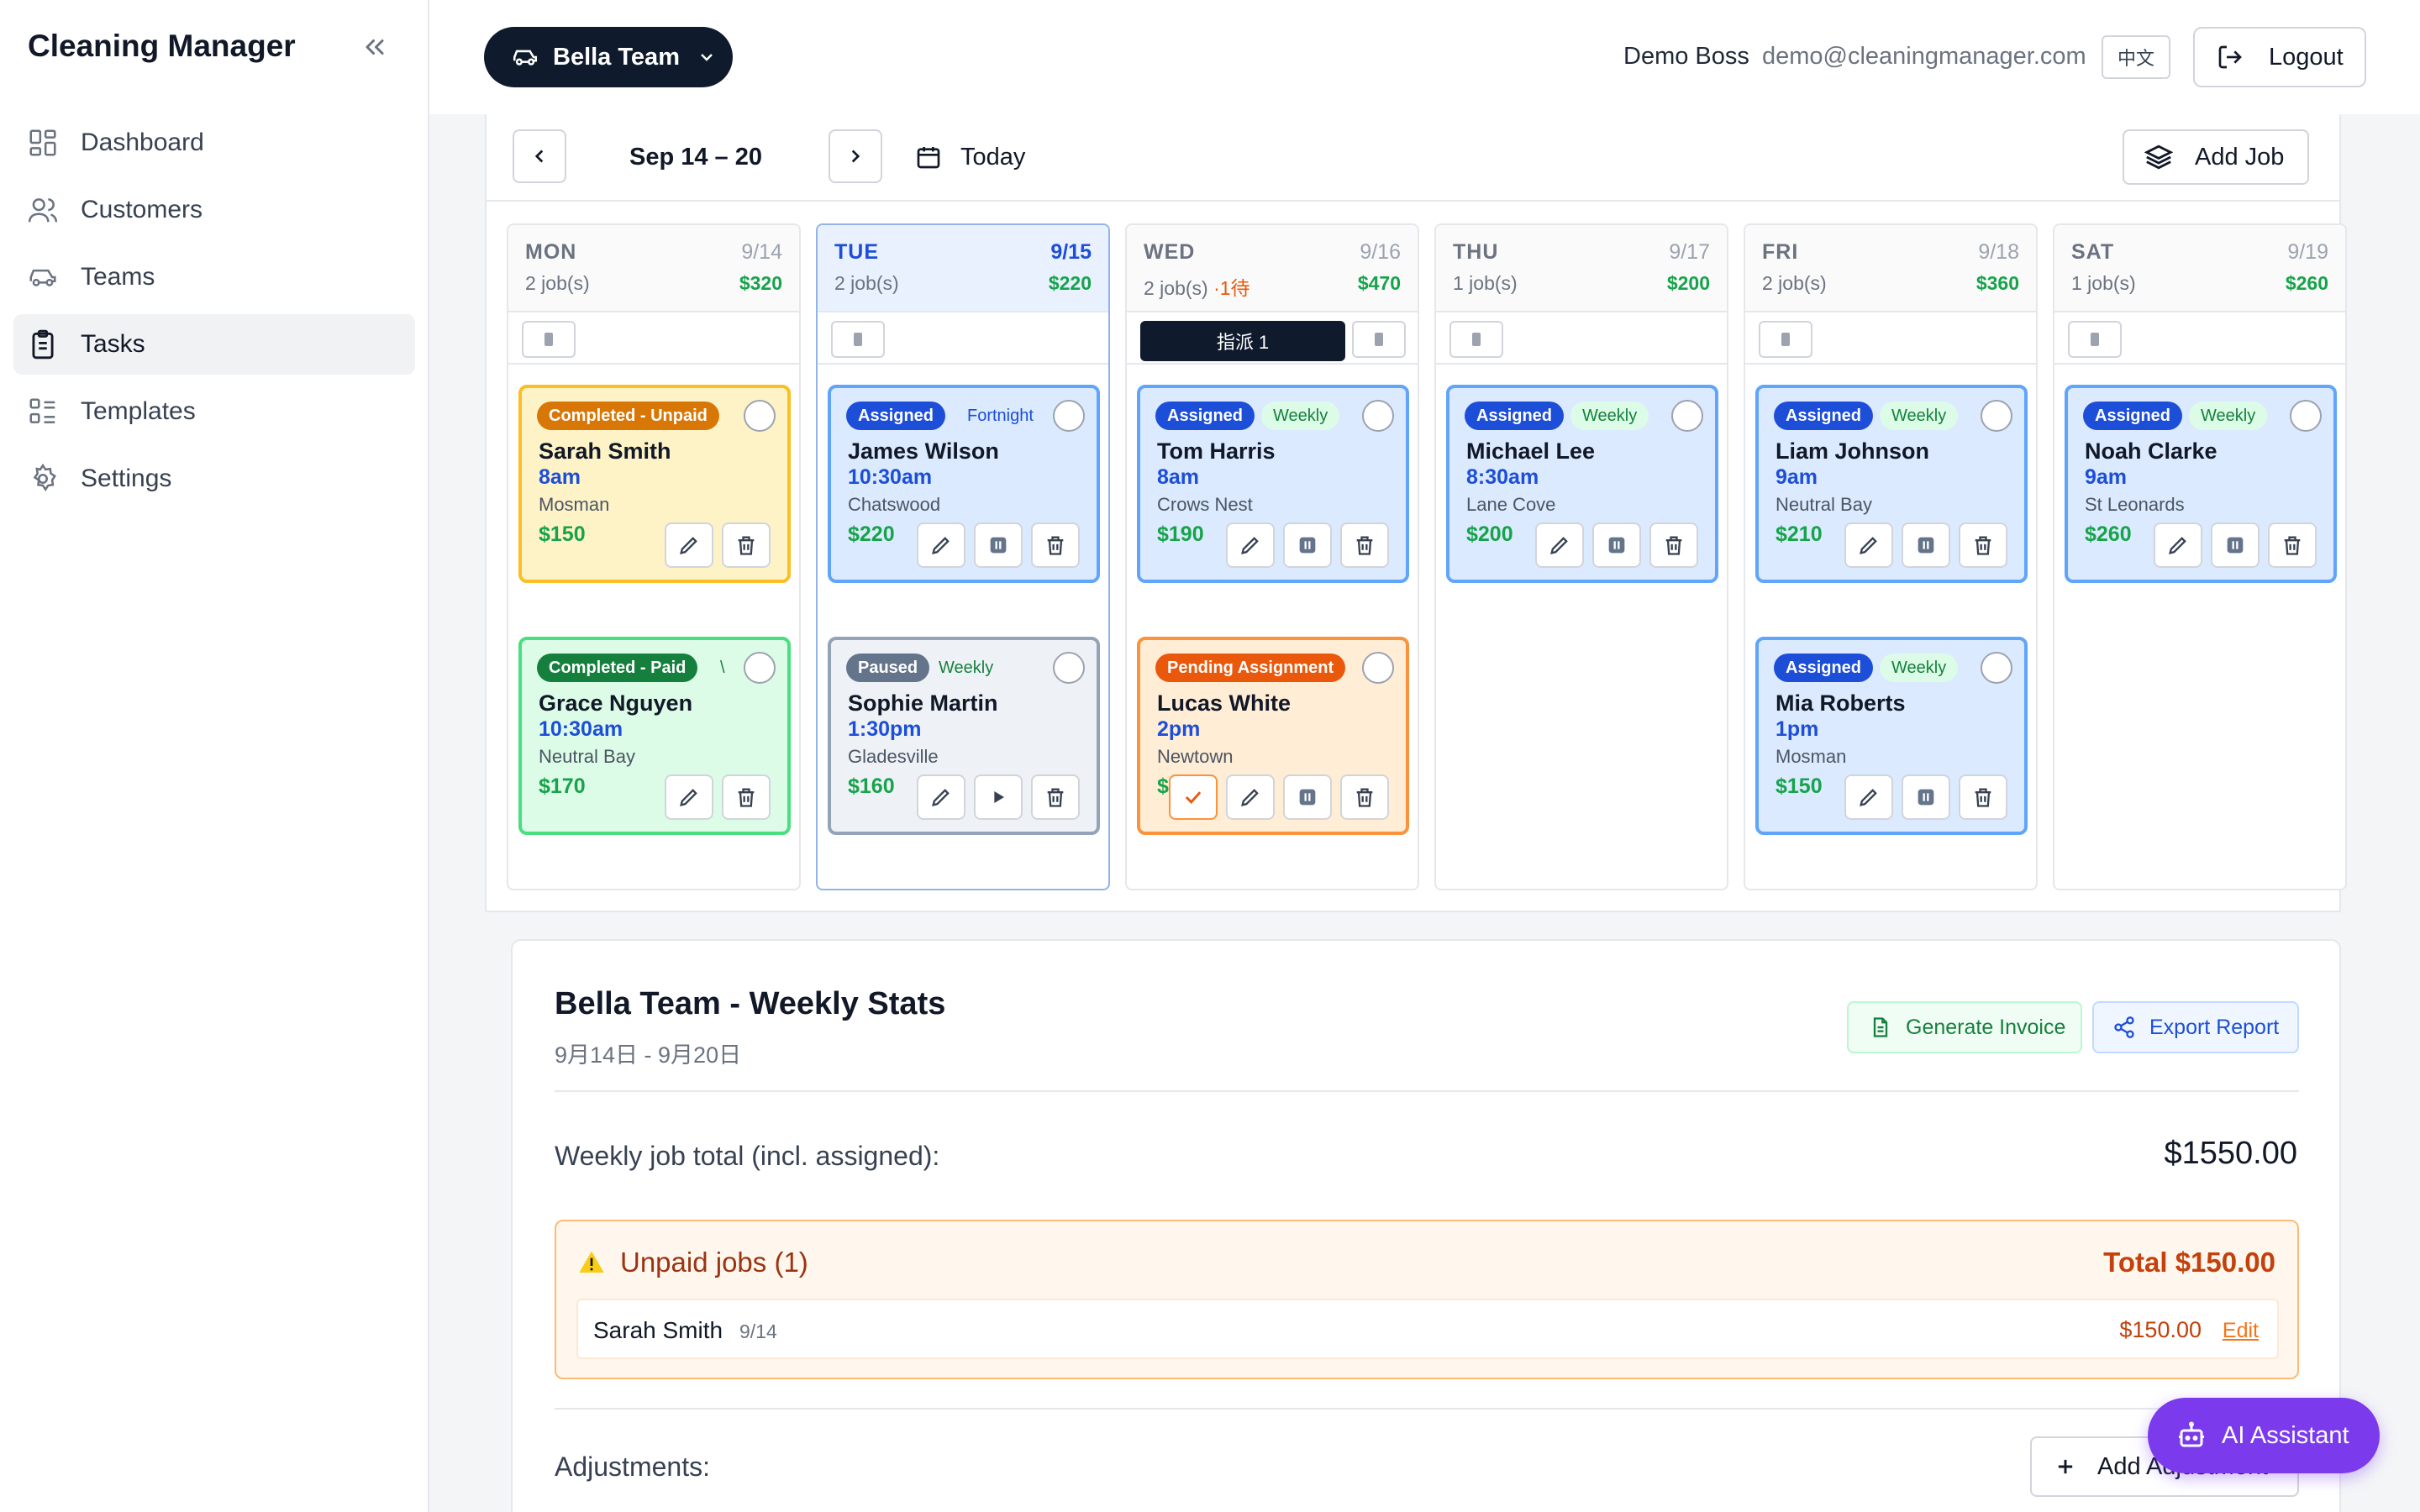  I want to click on play-icon, so click(999, 797).